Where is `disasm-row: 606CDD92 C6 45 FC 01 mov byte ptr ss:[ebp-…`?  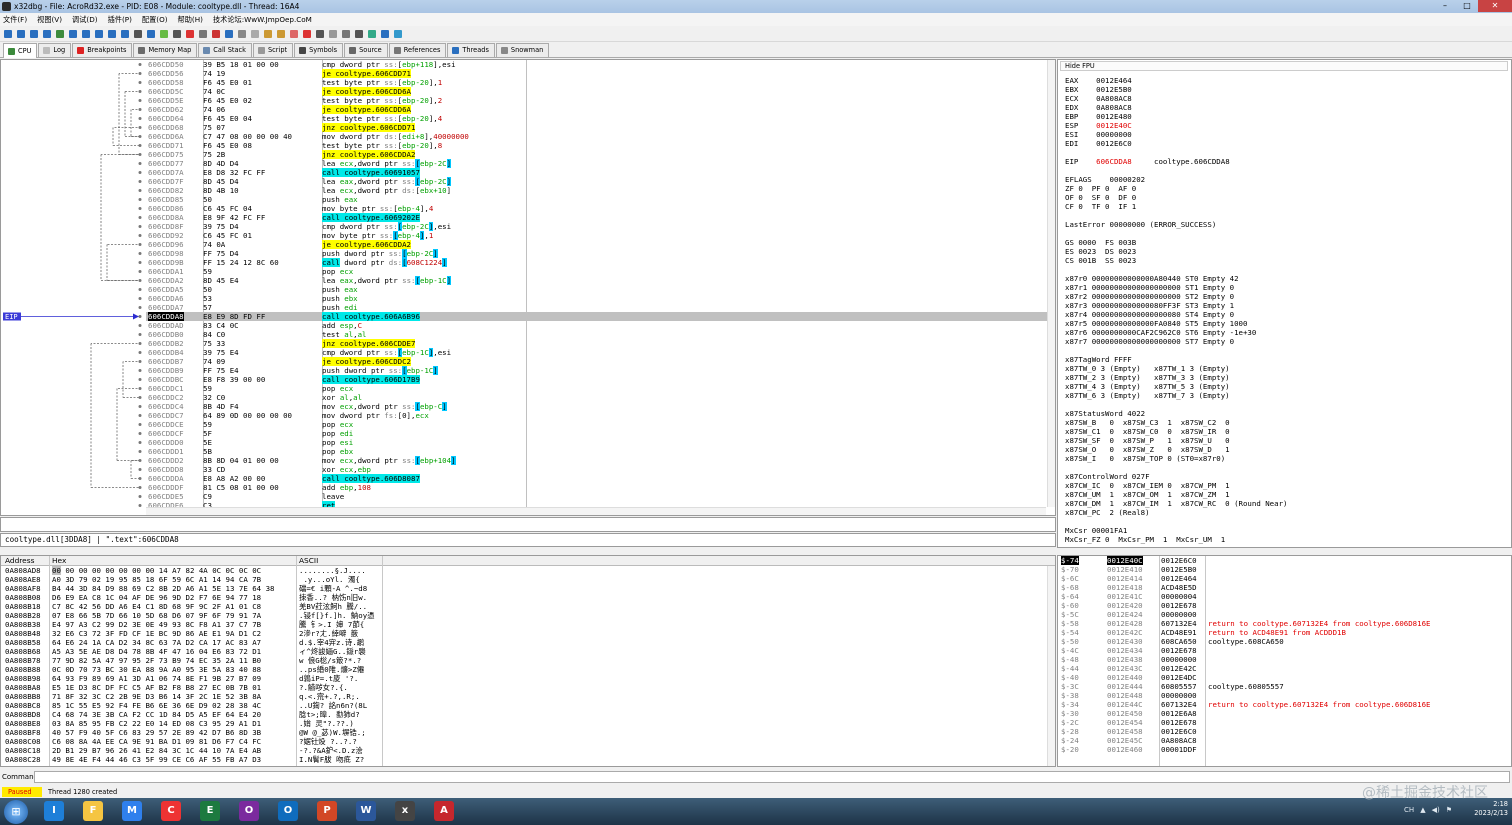 disasm-row: 606CDD92 C6 45 FC 01 mov byte ptr ss:[ebp-… is located at coordinates (597, 235).